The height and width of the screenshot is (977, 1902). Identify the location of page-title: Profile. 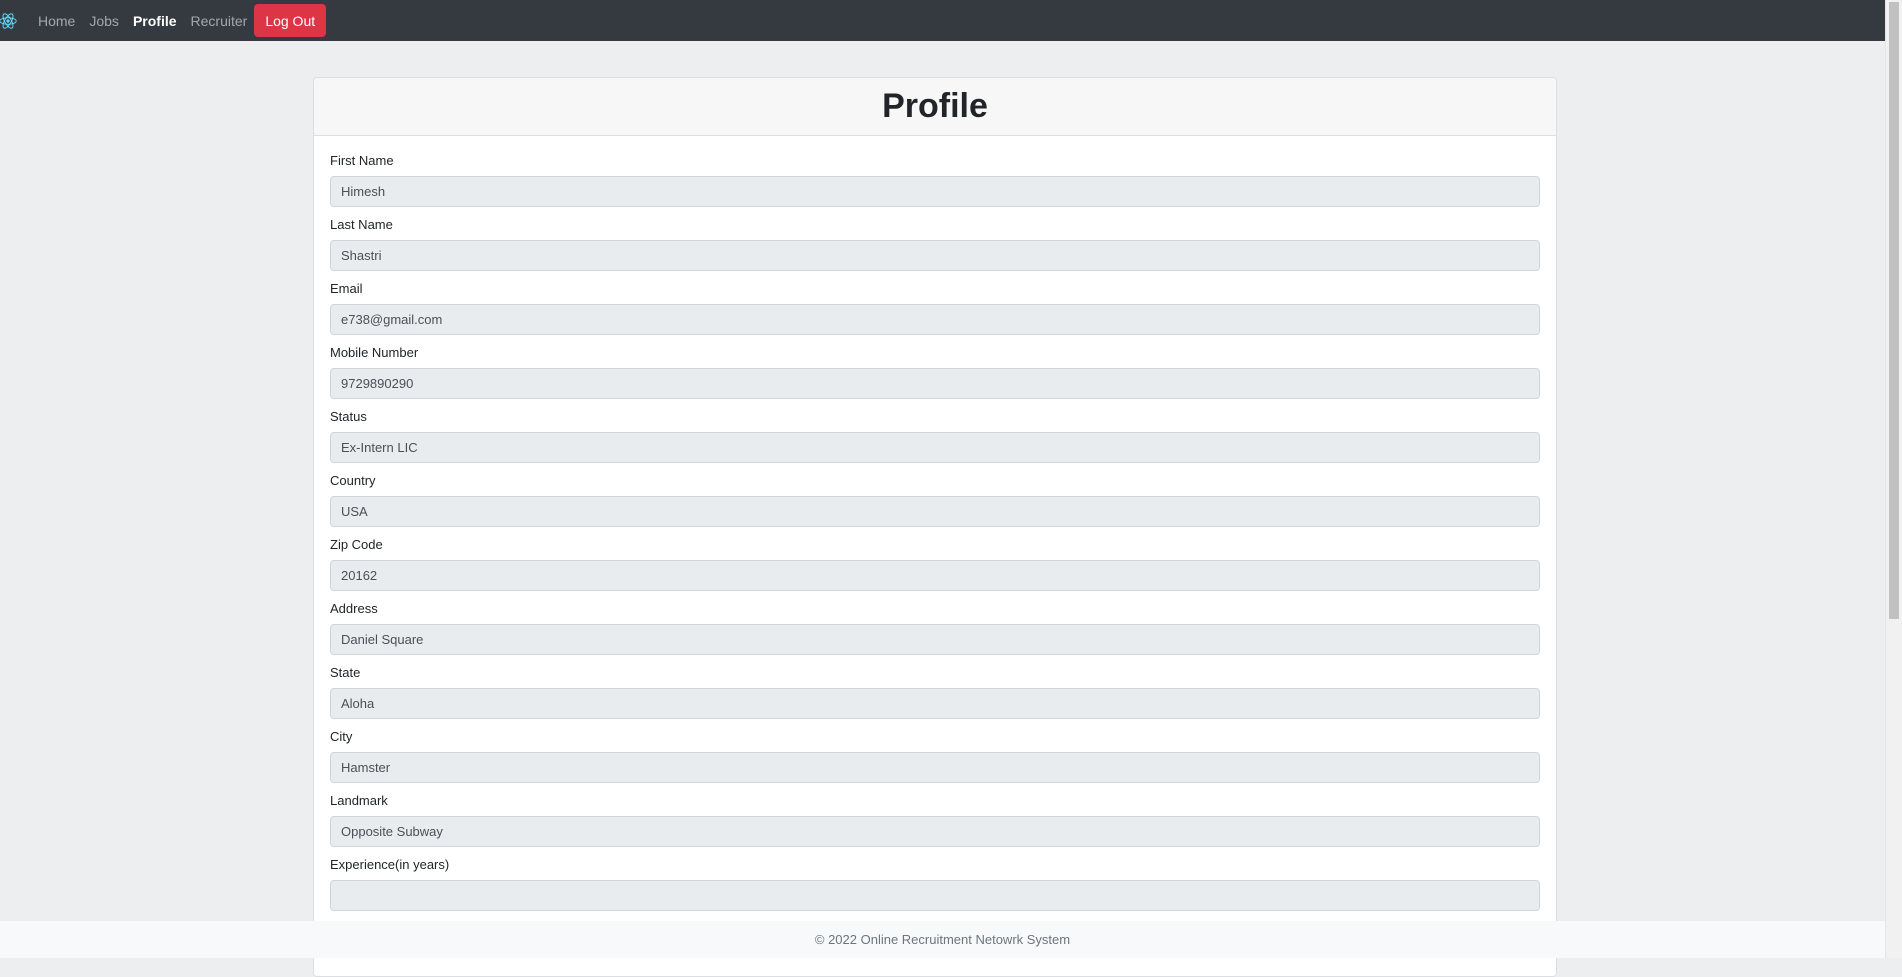
(935, 106).